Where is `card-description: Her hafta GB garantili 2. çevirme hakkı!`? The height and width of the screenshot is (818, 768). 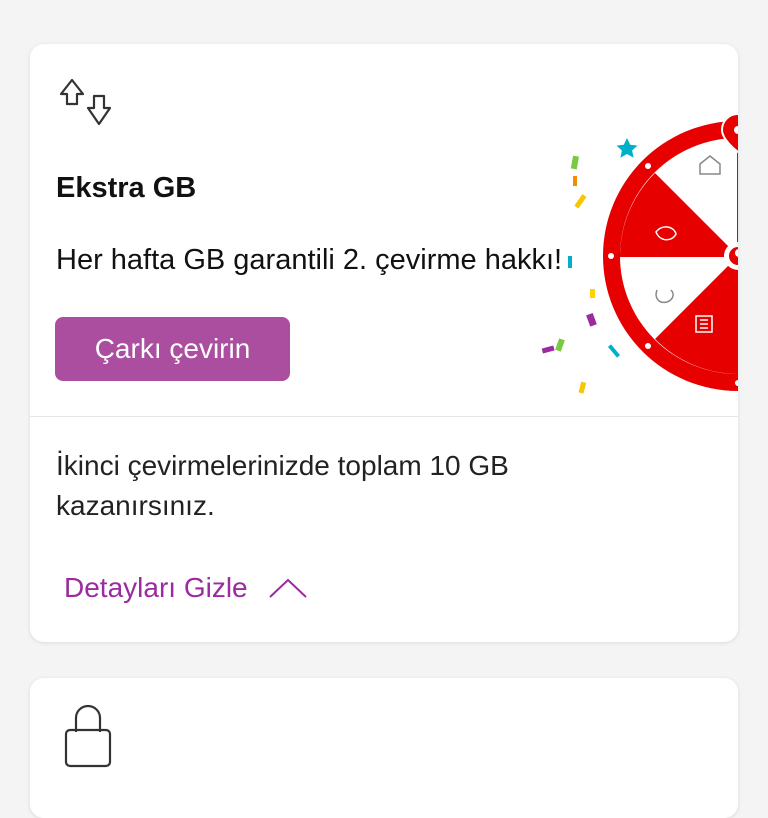 card-description: Her hafta GB garantili 2. çevirme hakkı! is located at coordinates (309, 260).